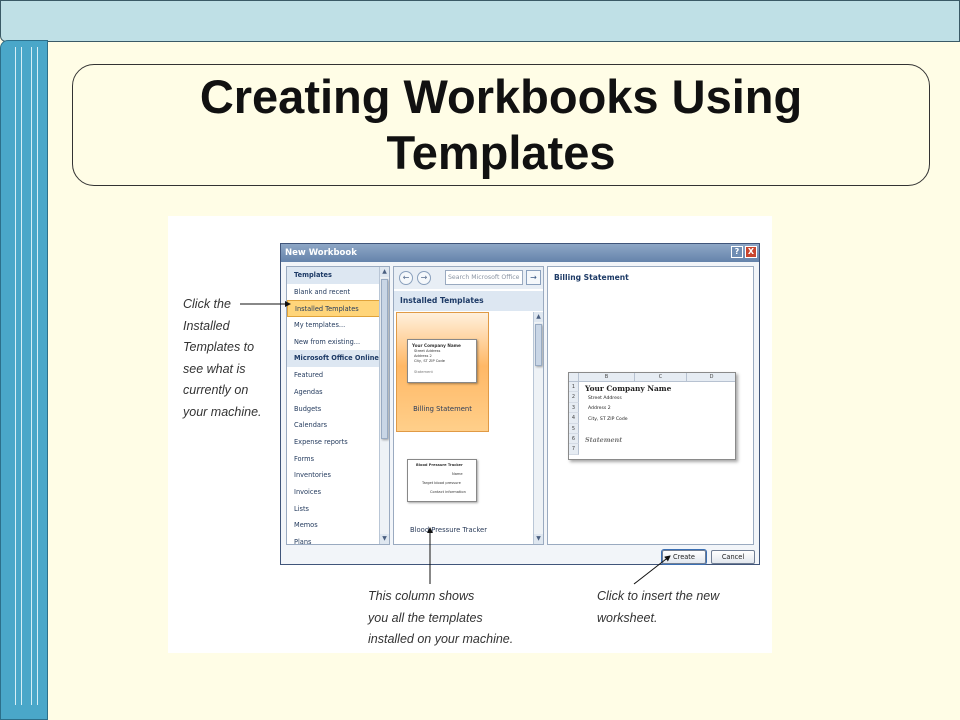 This screenshot has height=720, width=960. I want to click on callout-line: see what is, so click(214, 368).